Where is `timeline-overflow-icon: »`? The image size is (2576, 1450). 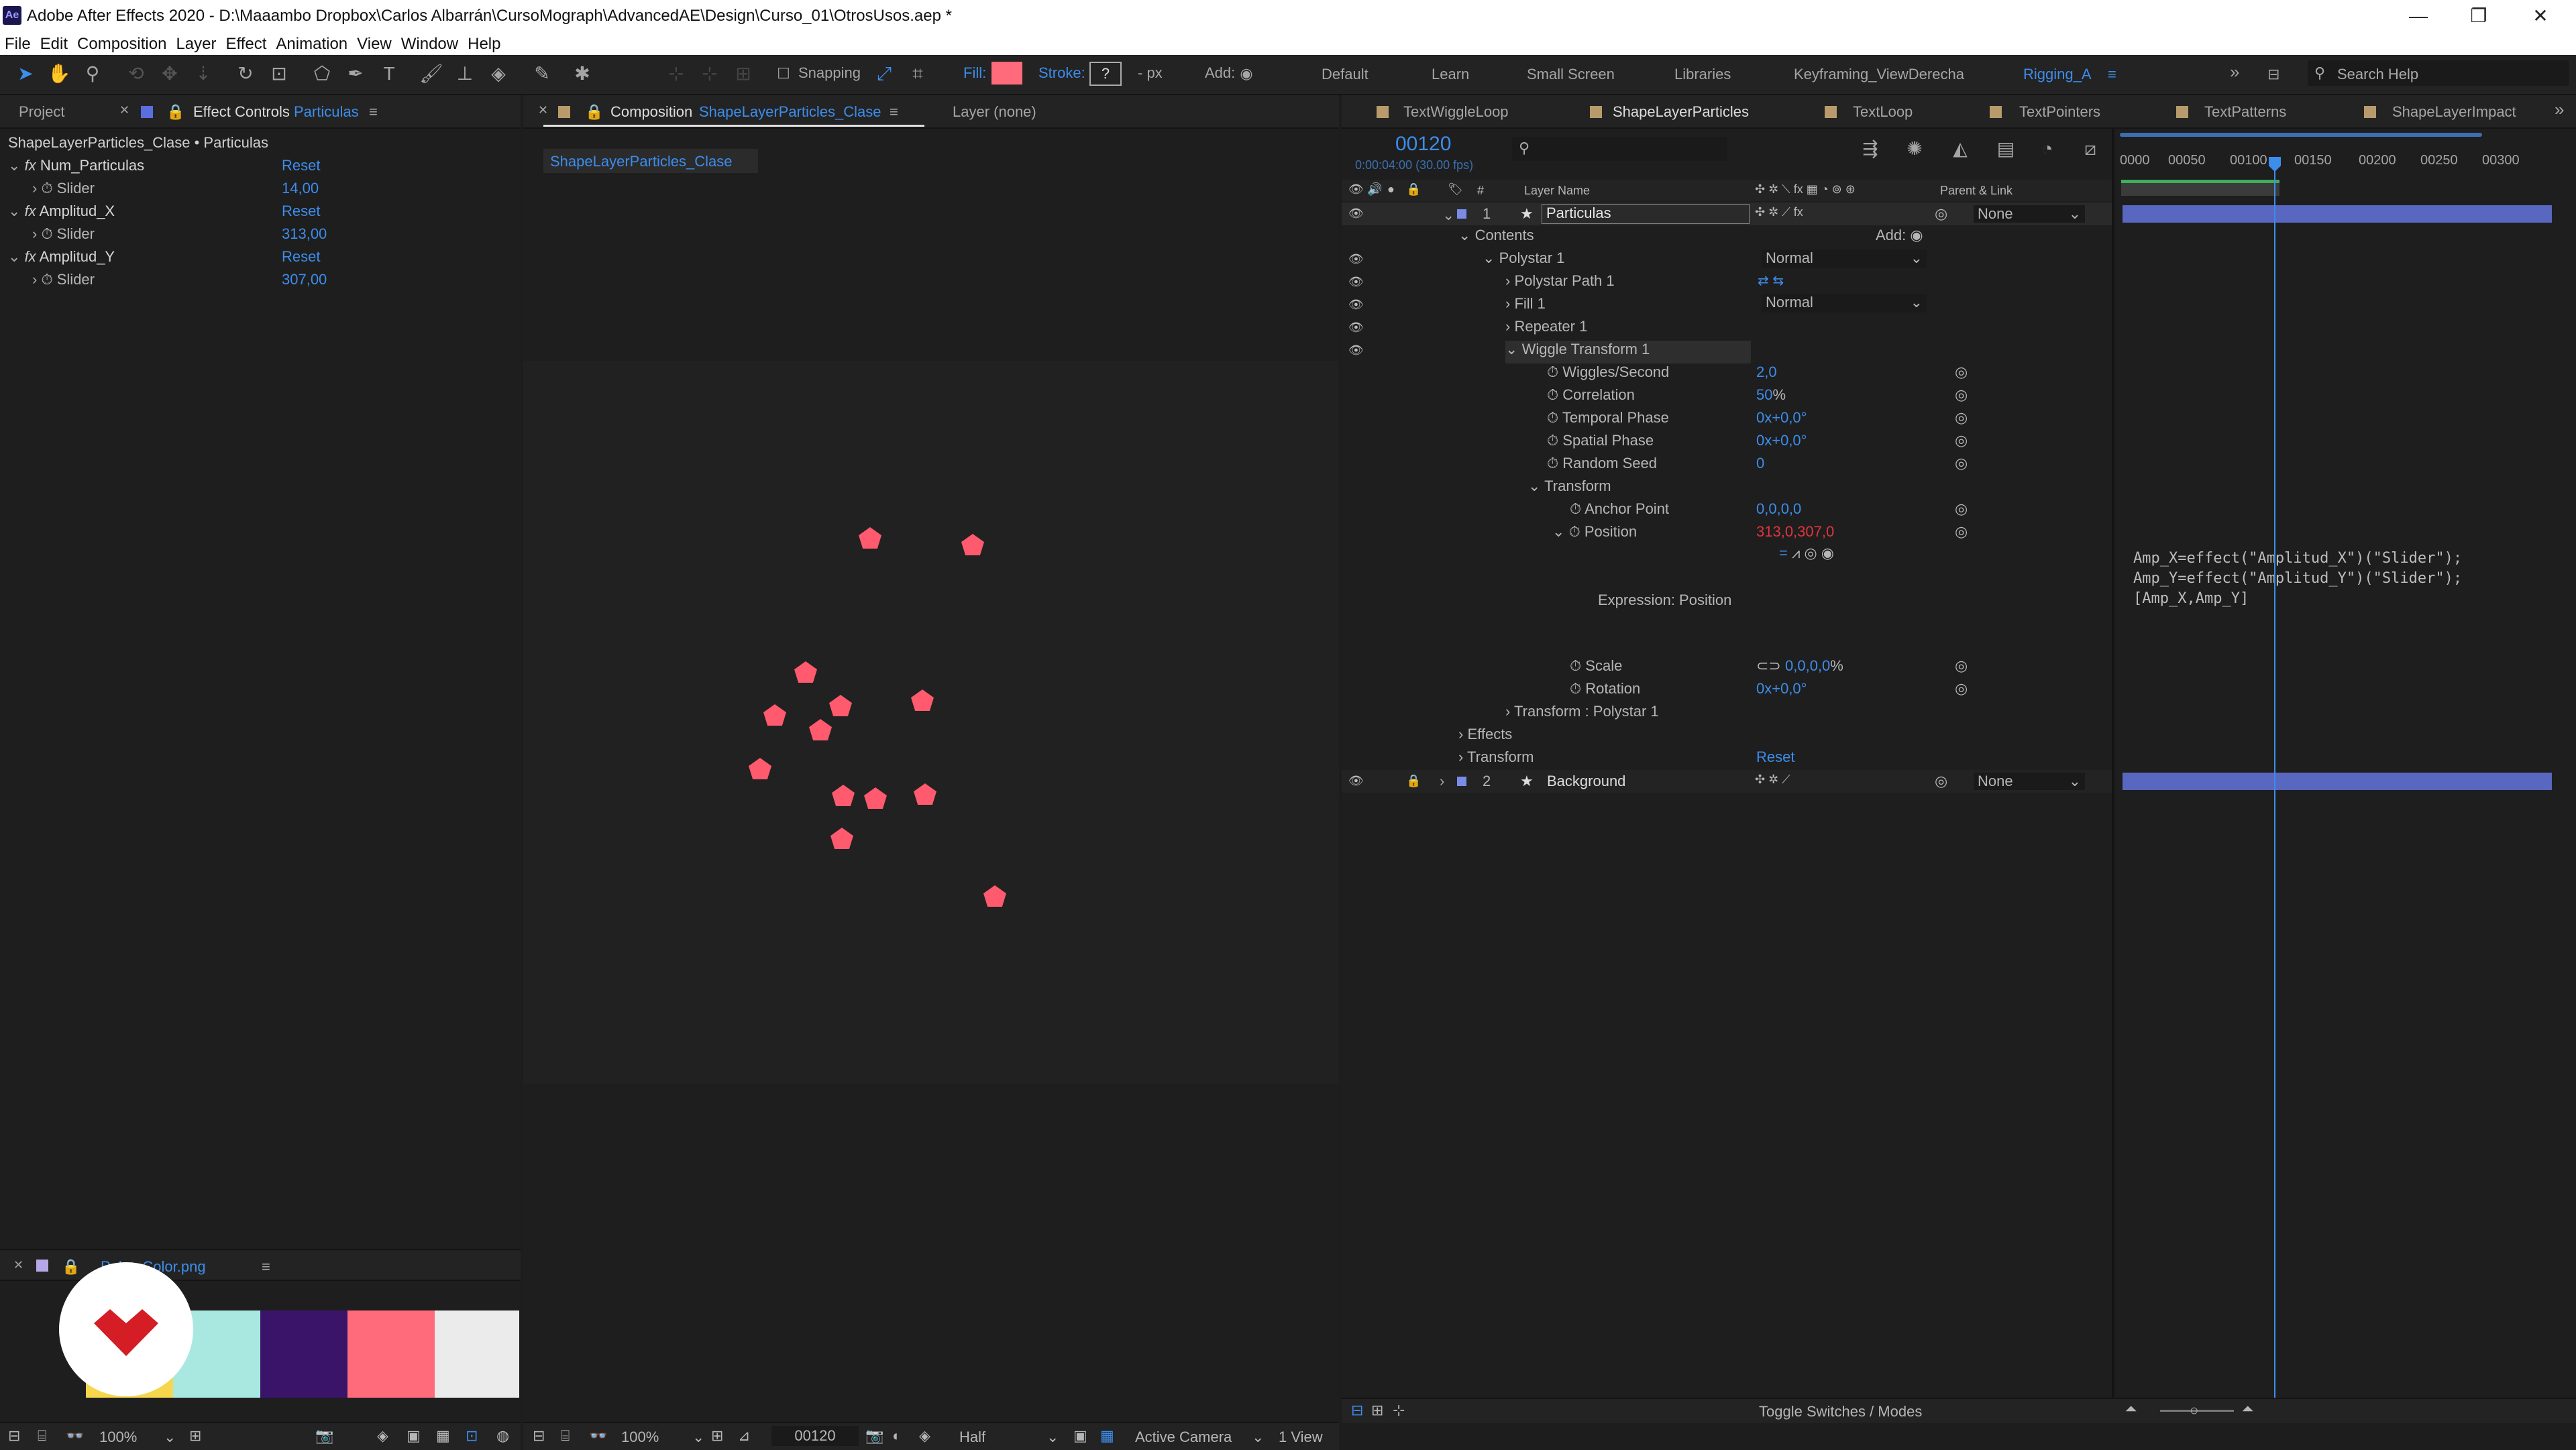 timeline-overflow-icon: » is located at coordinates (2559, 109).